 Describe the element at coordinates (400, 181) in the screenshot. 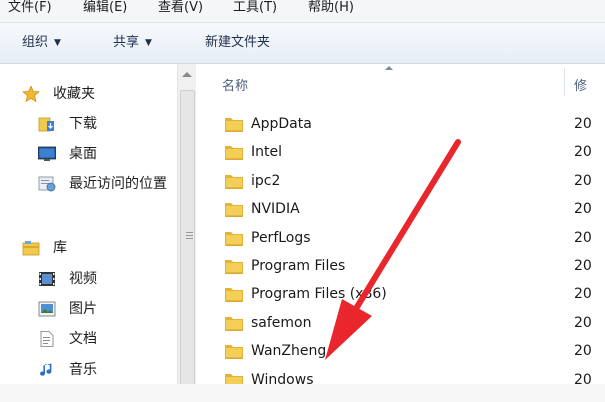

I see `file-row: ipc2 20` at that location.